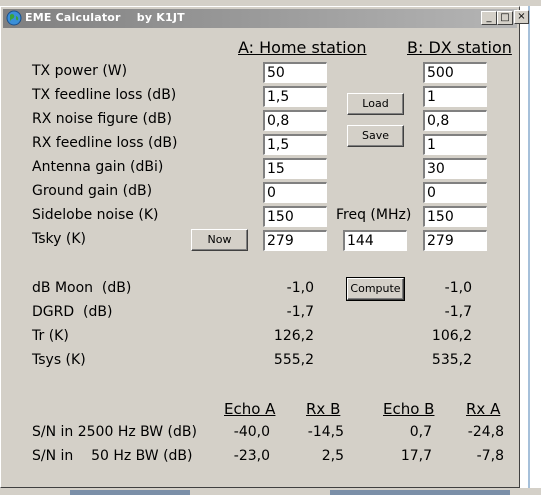 The height and width of the screenshot is (495, 541). What do you see at coordinates (455, 168) in the screenshot?
I see `dx-antenna-gain-field` at bounding box center [455, 168].